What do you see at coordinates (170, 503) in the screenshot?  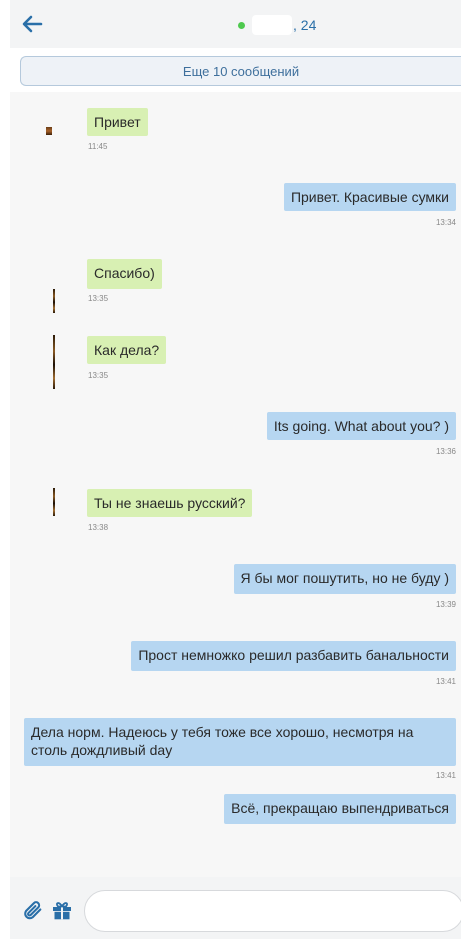 I see `message-bubble-incoming: Ты не знаешь русский?` at bounding box center [170, 503].